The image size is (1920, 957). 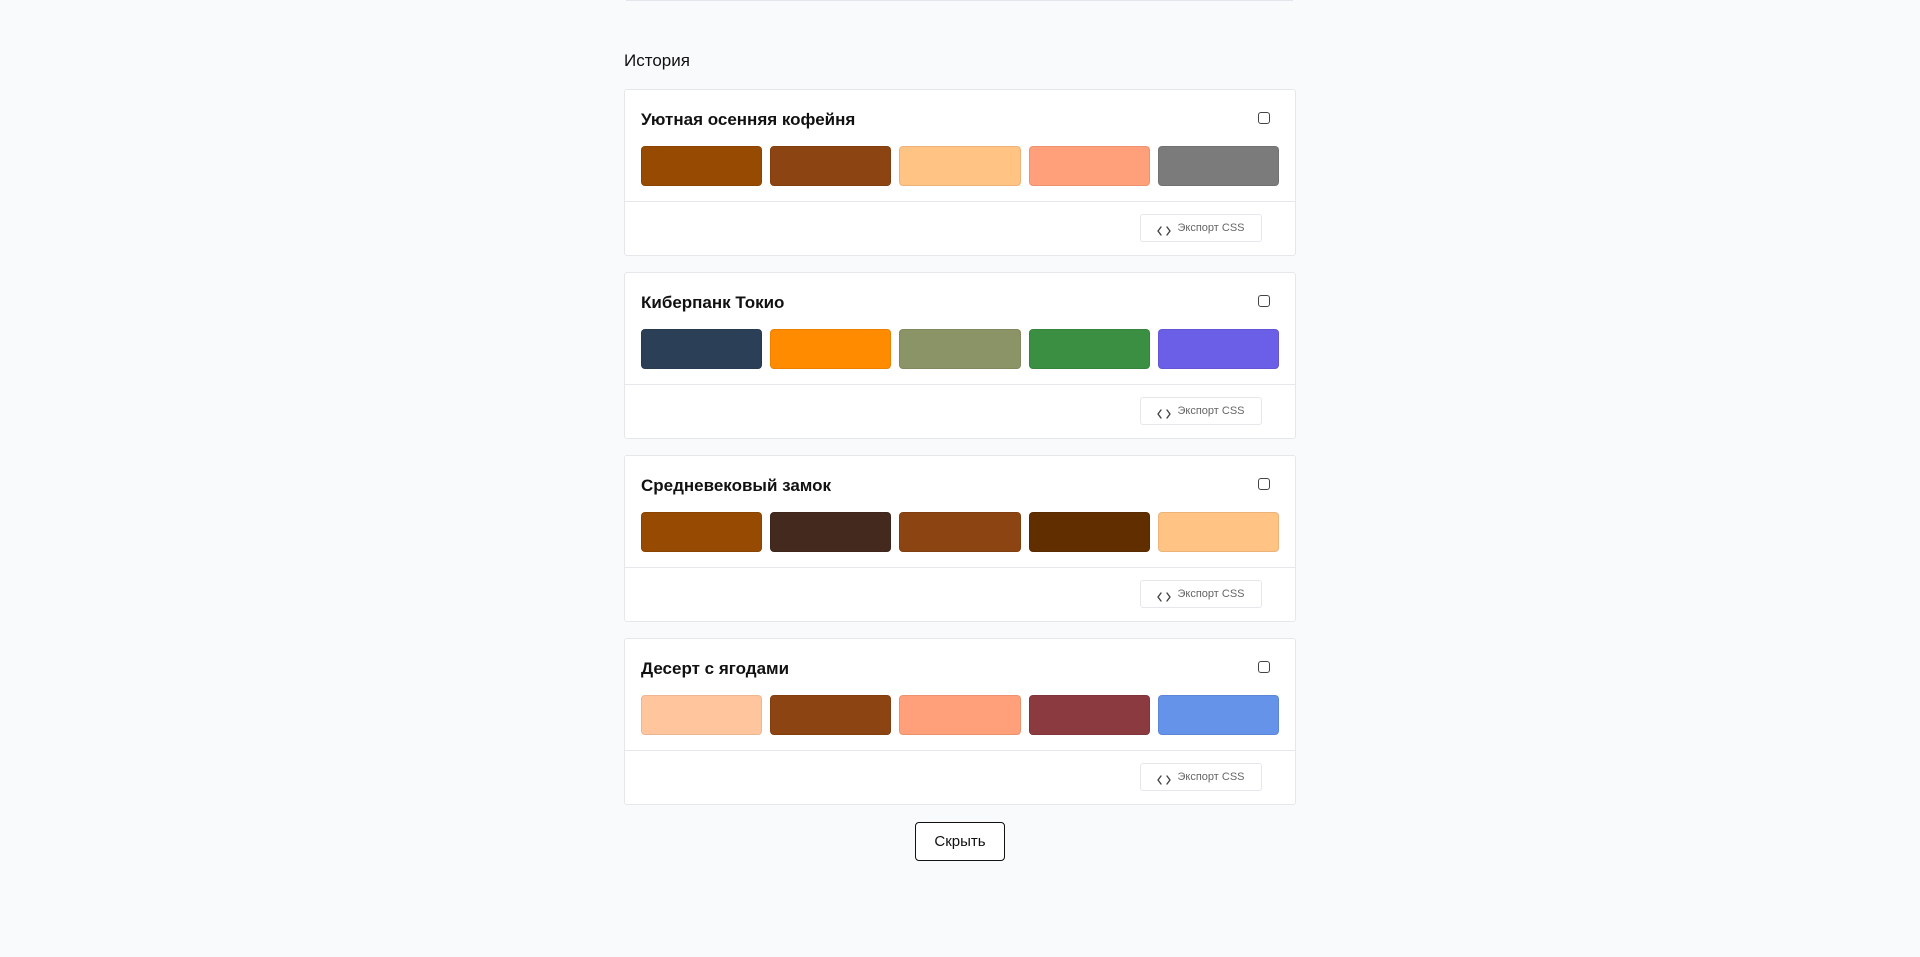 I want to click on palette-card-header: Десерт с ягодами, so click(x=960, y=659).